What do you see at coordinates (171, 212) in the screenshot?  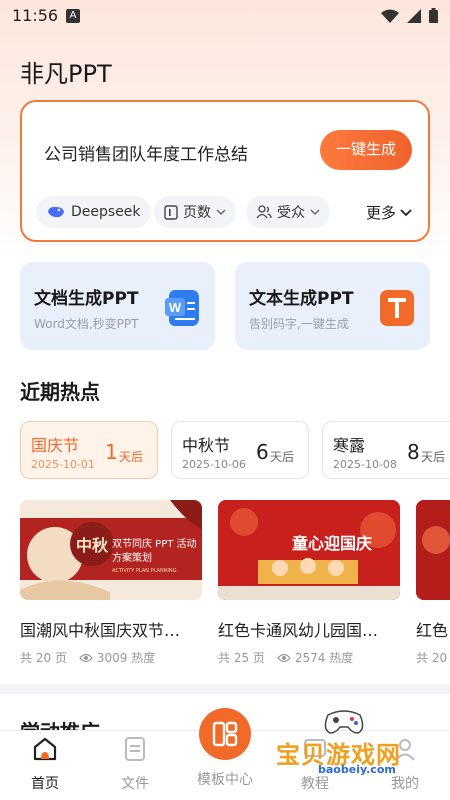 I see `pages-icon` at bounding box center [171, 212].